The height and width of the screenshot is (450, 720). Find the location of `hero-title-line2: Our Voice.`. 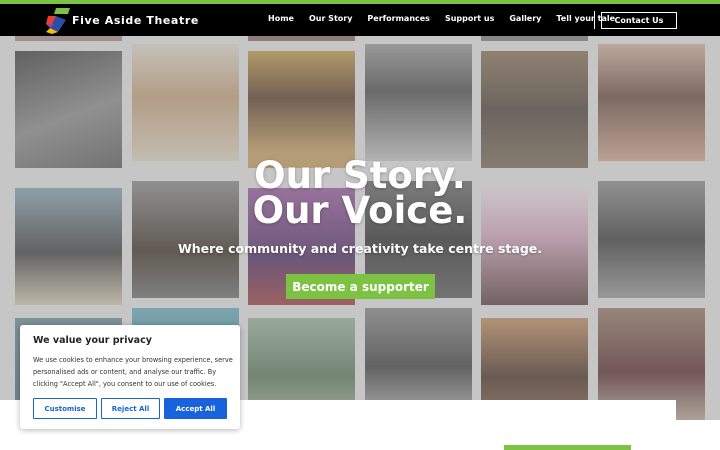

hero-title-line2: Our Voice. is located at coordinates (360, 210).